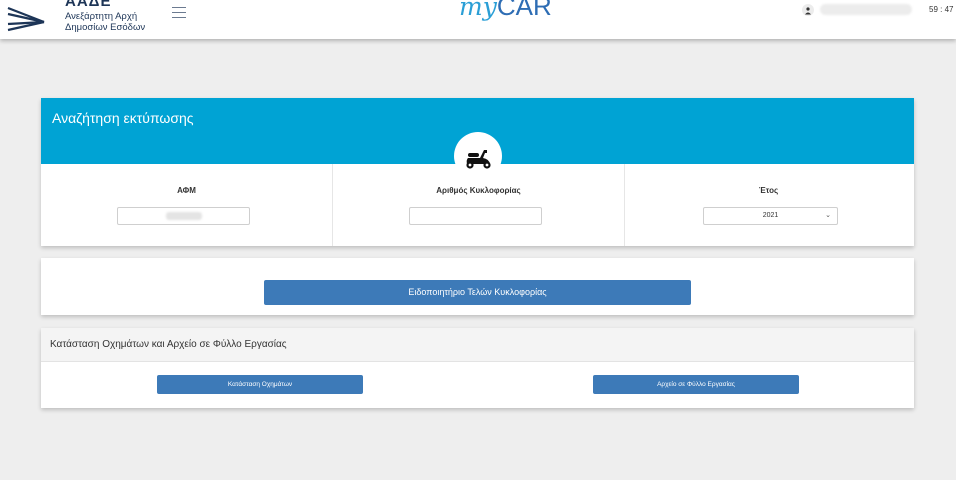 This screenshot has height=480, width=956. I want to click on aade-logo-icon, so click(26, 19).